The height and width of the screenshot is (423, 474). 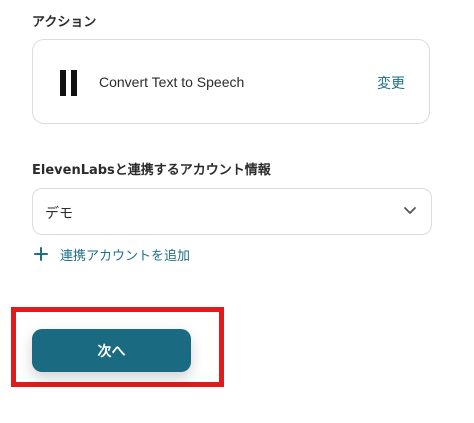 I want to click on chevron-down-icon, so click(x=410, y=210).